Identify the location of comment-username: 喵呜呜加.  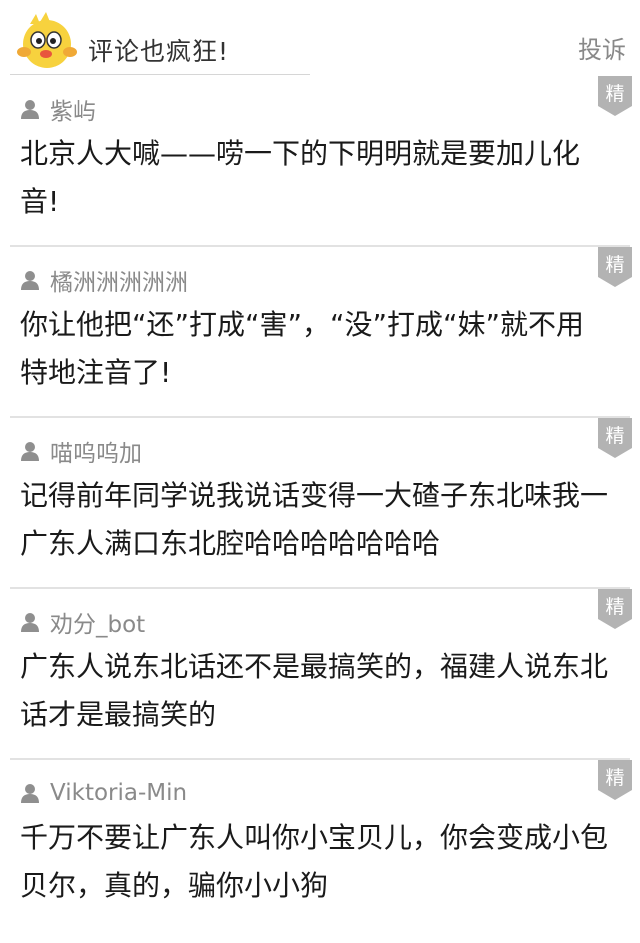
(96, 454).